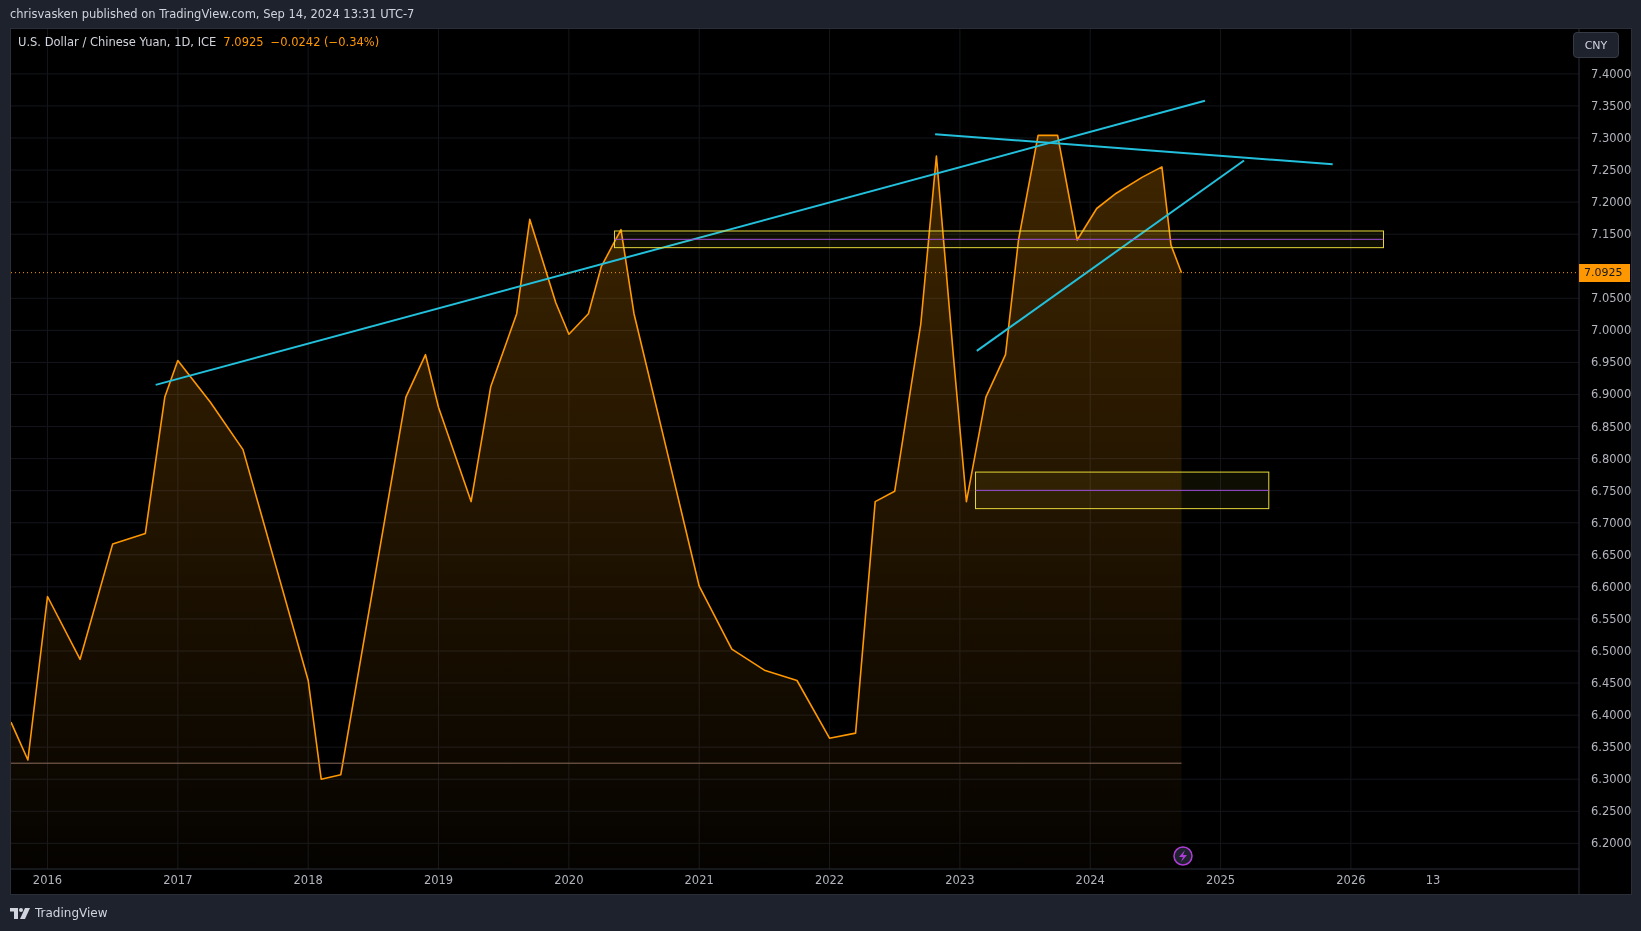  Describe the element at coordinates (71, 913) in the screenshot. I see `logo-text: TradingView` at that location.